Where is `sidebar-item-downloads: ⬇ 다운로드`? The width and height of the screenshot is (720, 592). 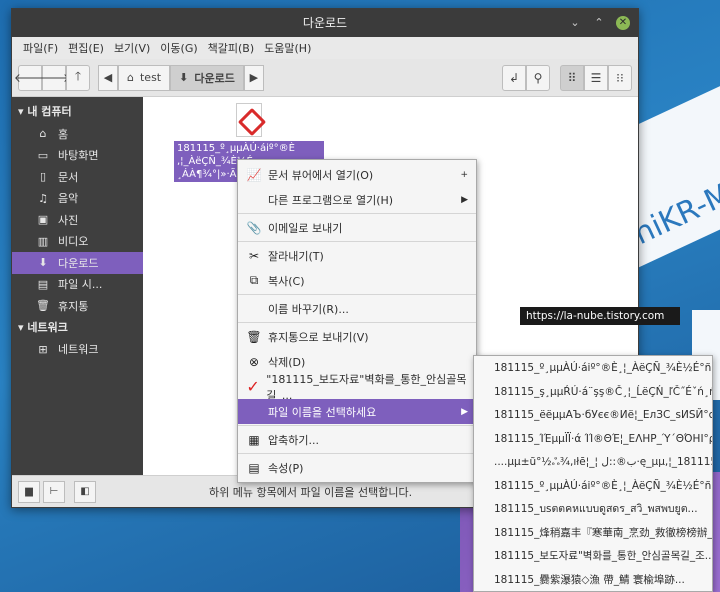 sidebar-item-downloads: ⬇ 다운로드 is located at coordinates (77, 263).